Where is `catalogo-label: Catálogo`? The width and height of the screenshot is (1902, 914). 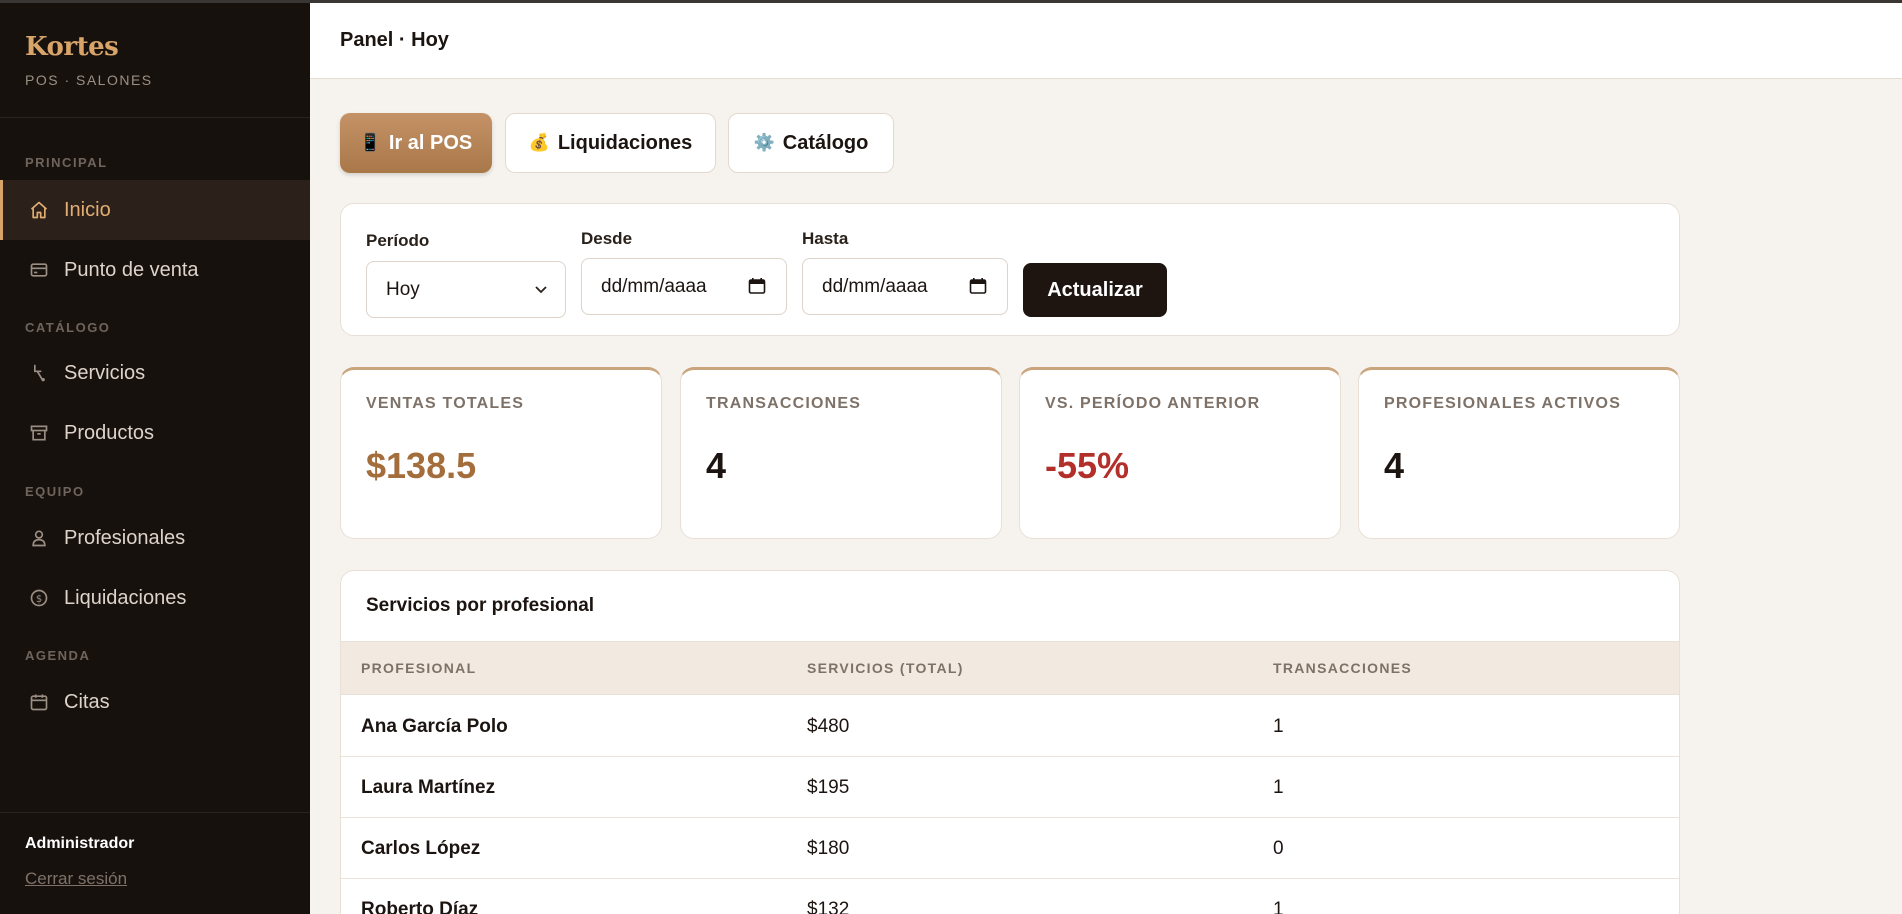
catalogo-label: Catálogo is located at coordinates (825, 142).